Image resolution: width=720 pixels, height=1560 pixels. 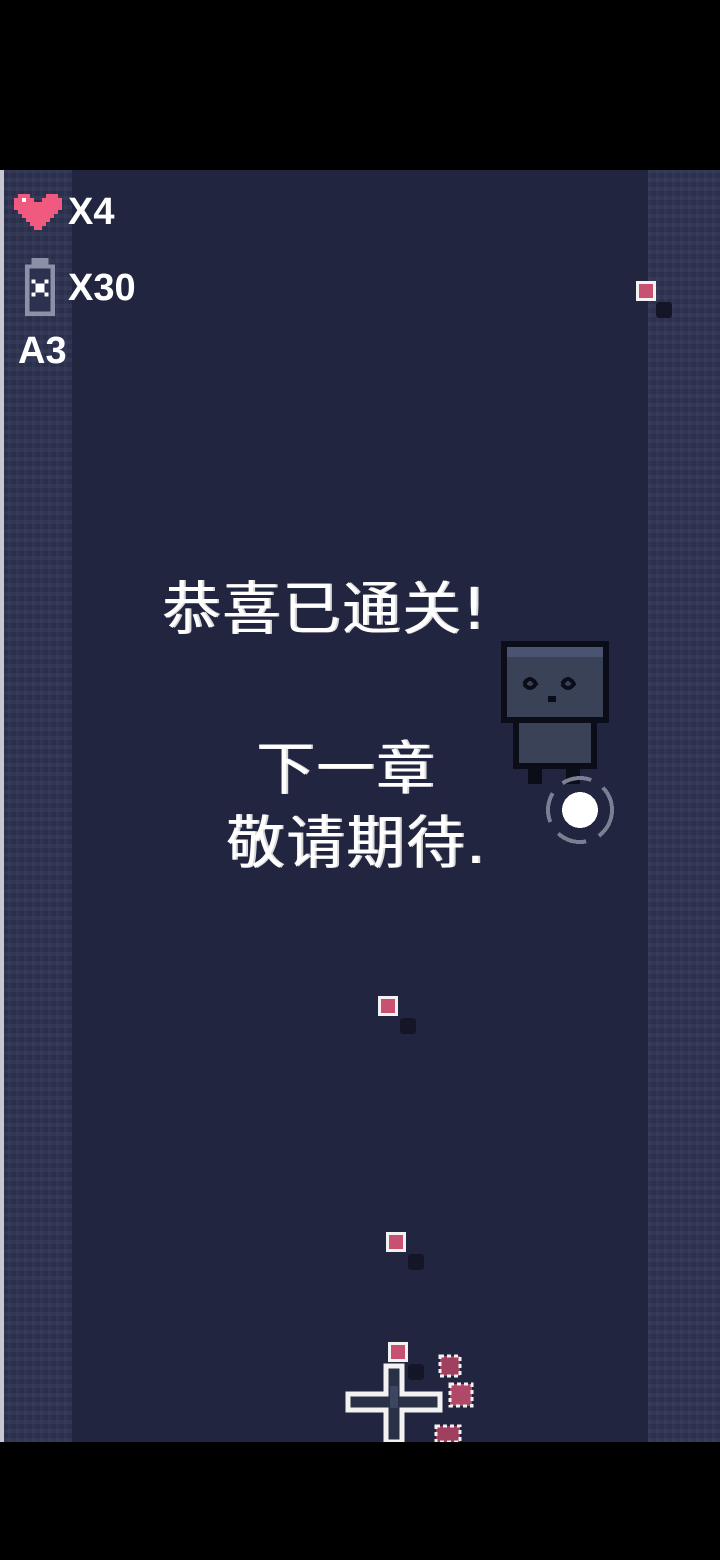 I want to click on heart-icon, so click(x=38, y=212).